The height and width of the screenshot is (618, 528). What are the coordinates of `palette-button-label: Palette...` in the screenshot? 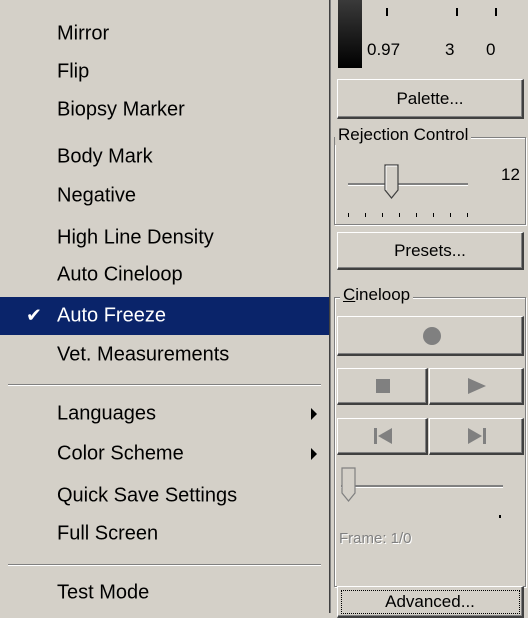 It's located at (430, 98).